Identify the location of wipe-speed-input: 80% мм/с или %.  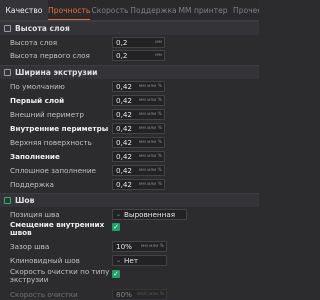
(139, 294).